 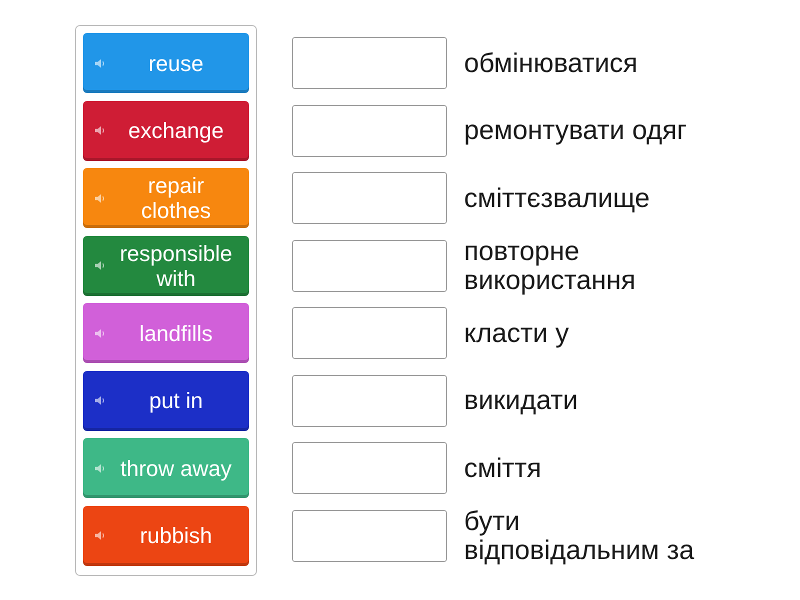 What do you see at coordinates (521, 400) in the screenshot?
I see `definition-text: викидати` at bounding box center [521, 400].